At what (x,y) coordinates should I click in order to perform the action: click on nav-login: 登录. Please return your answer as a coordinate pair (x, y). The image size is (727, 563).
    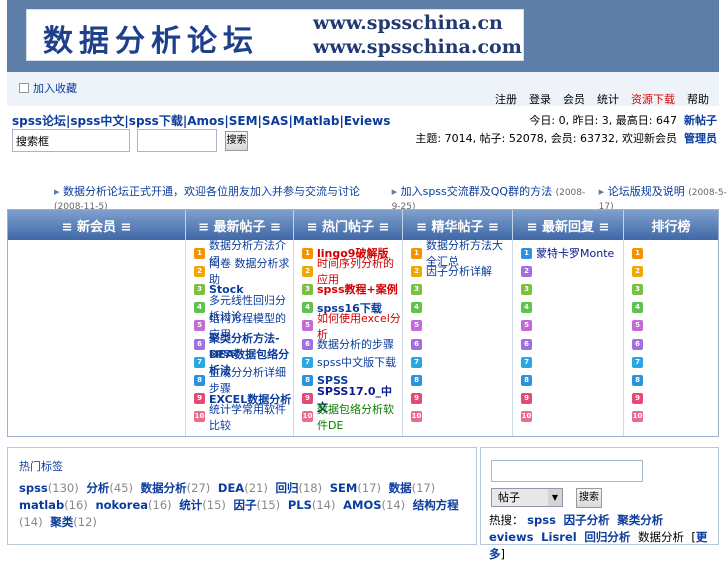
    Looking at the image, I should click on (540, 99).